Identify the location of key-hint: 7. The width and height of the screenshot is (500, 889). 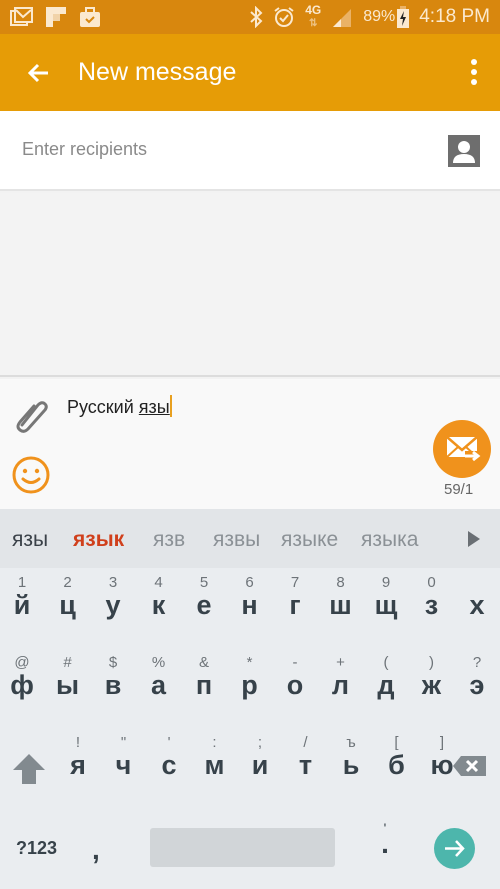
(295, 582).